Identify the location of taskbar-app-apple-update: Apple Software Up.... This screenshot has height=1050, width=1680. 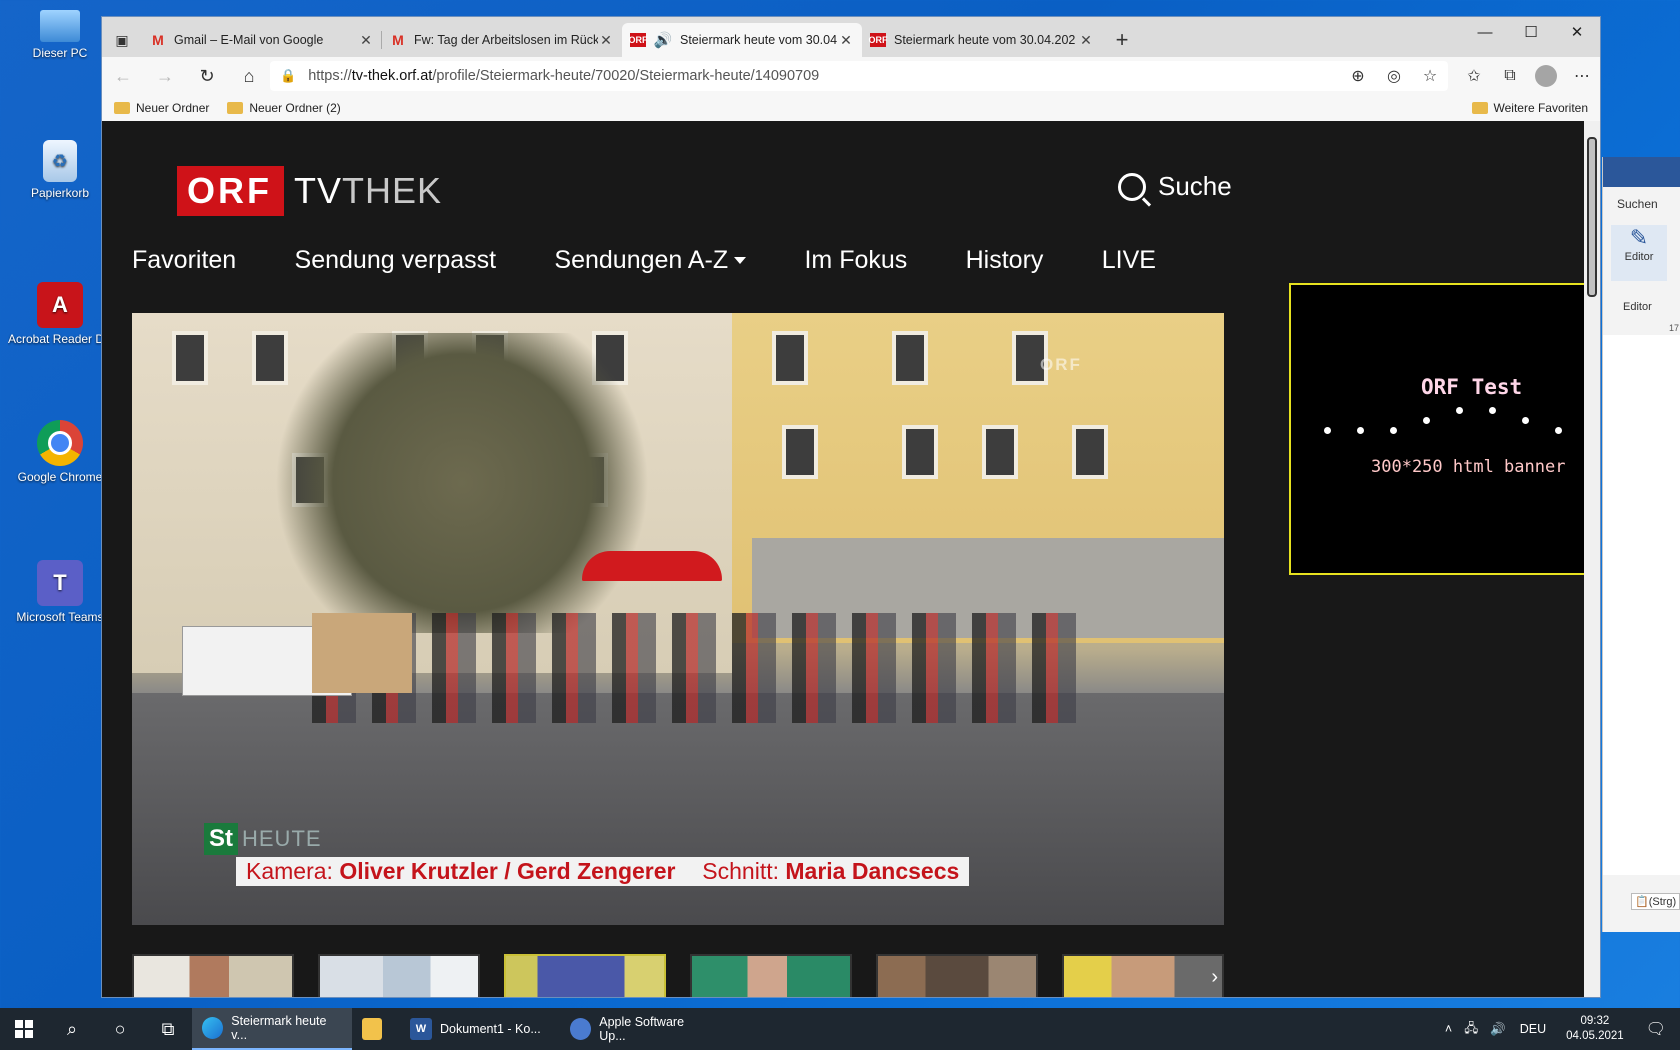
(640, 1029).